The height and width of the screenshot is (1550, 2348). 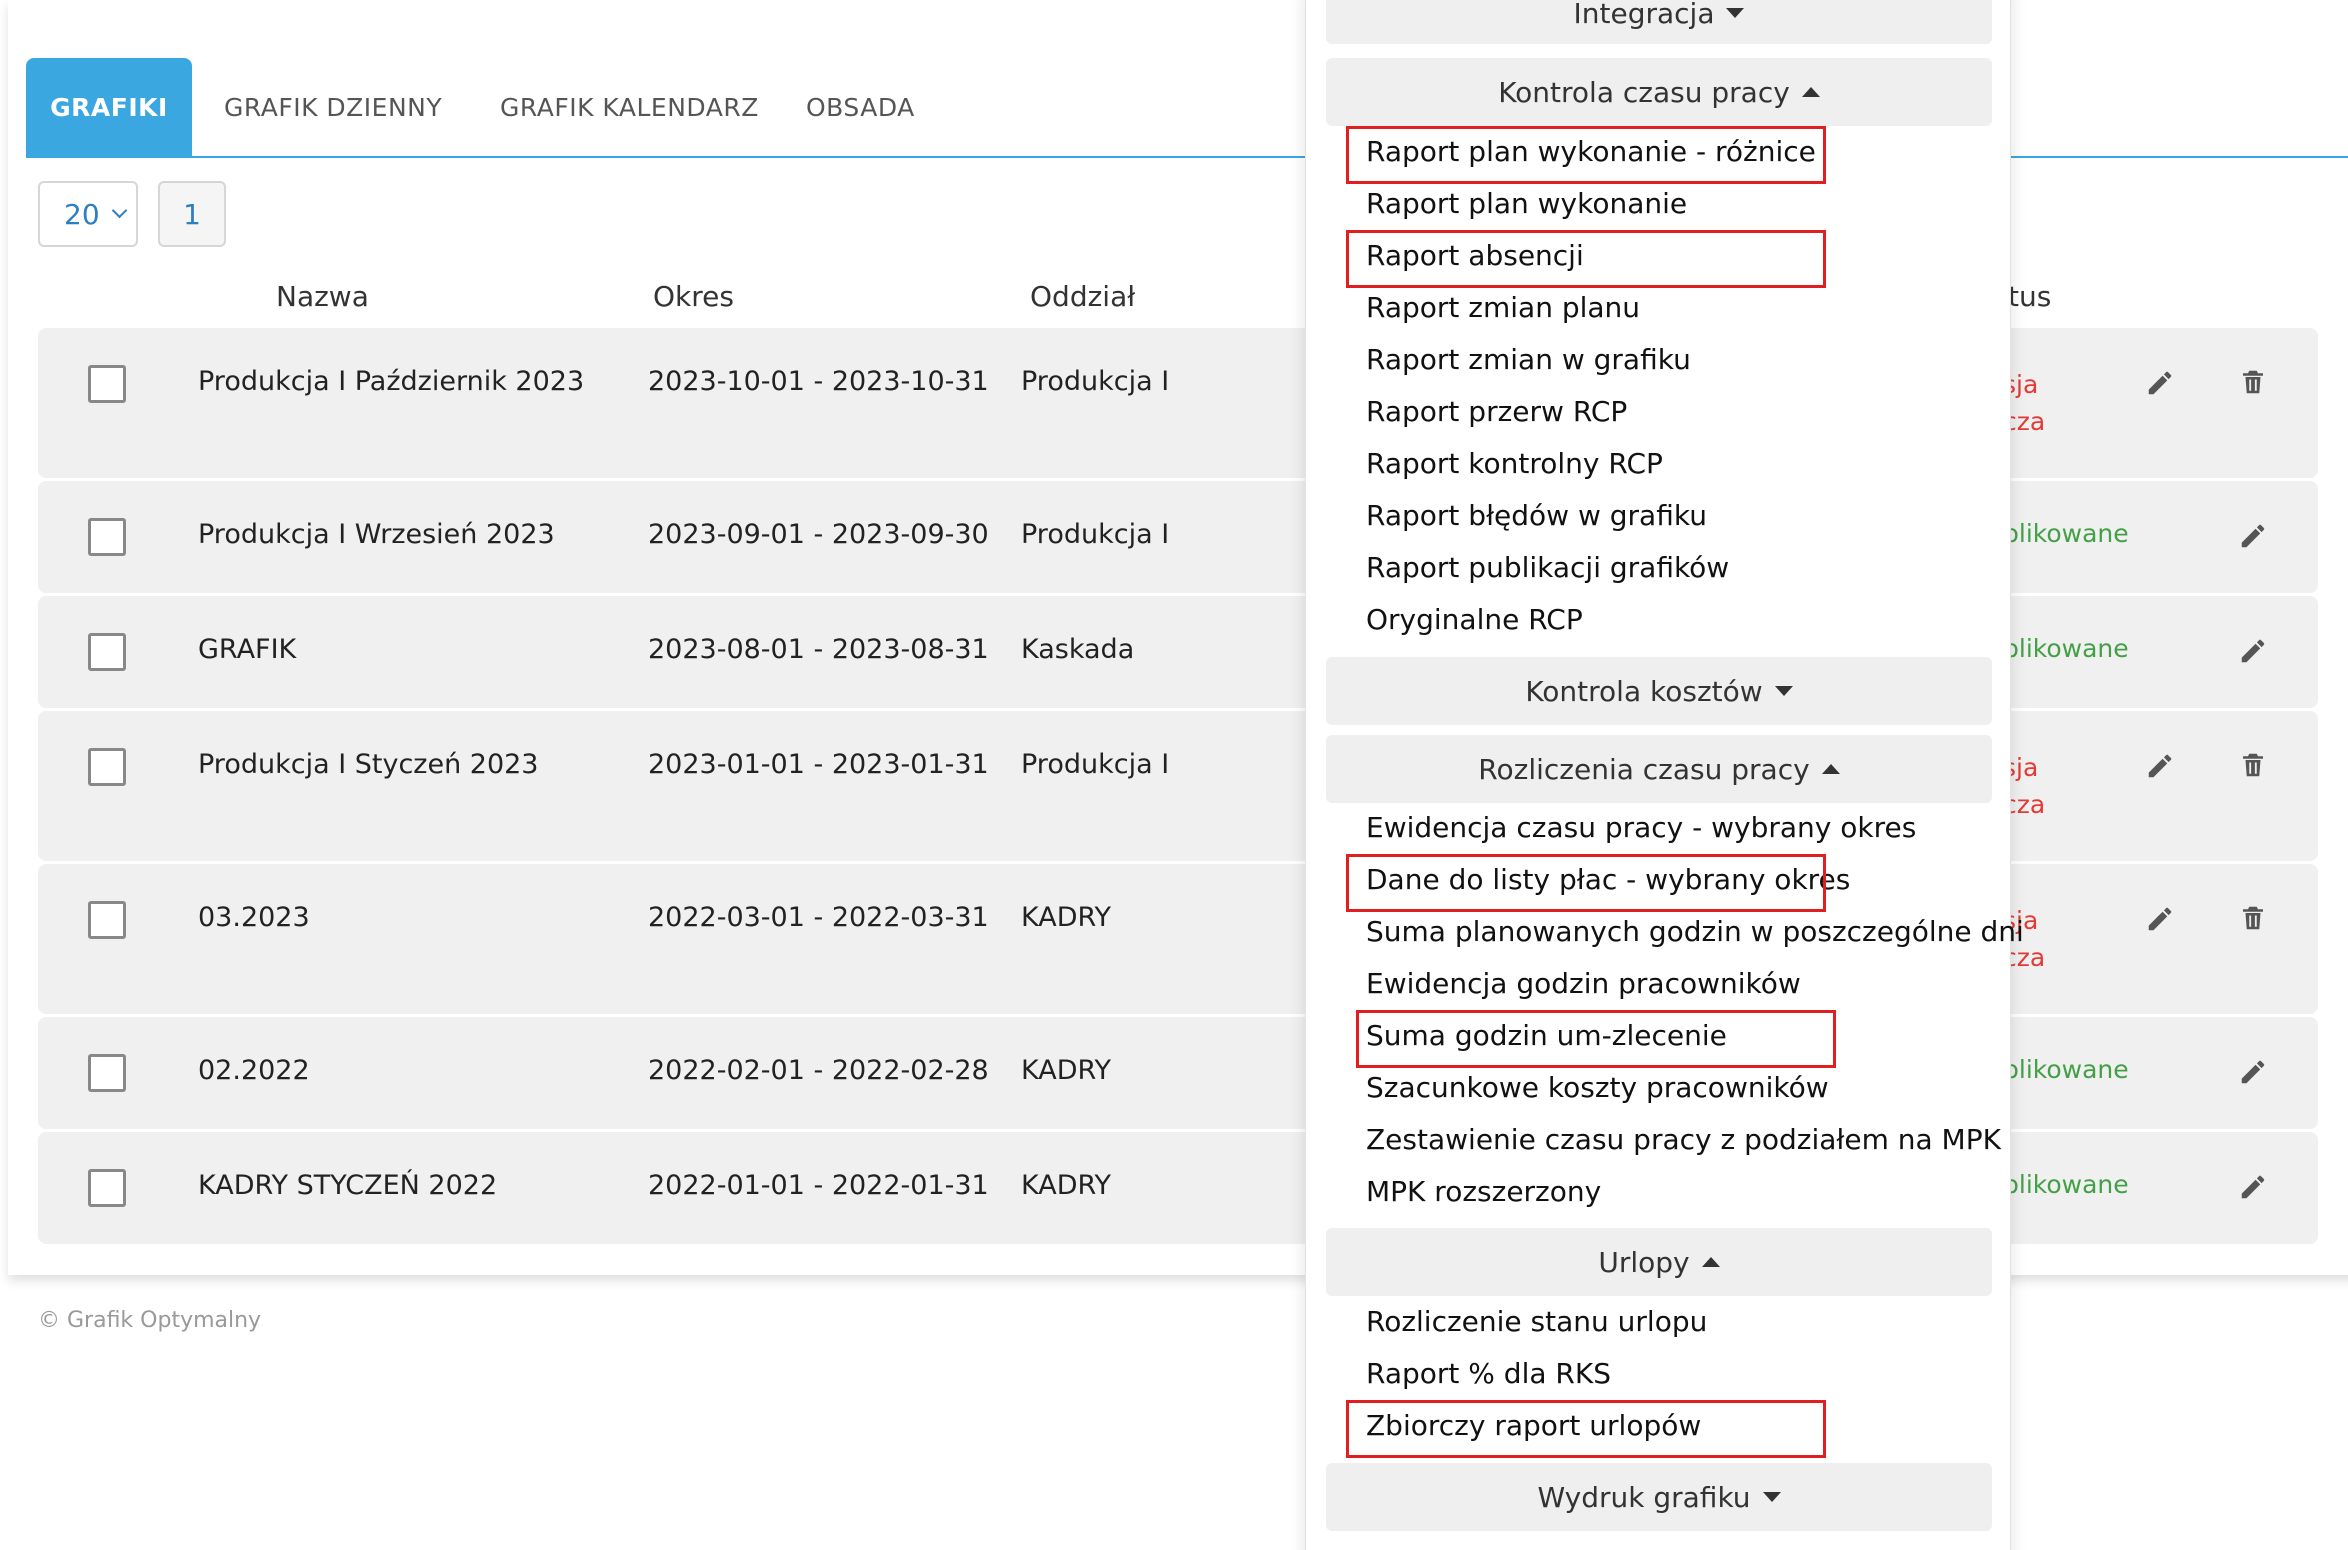 What do you see at coordinates (1528, 359) in the screenshot?
I see `menu-item: Raport zmian w grafiku` at bounding box center [1528, 359].